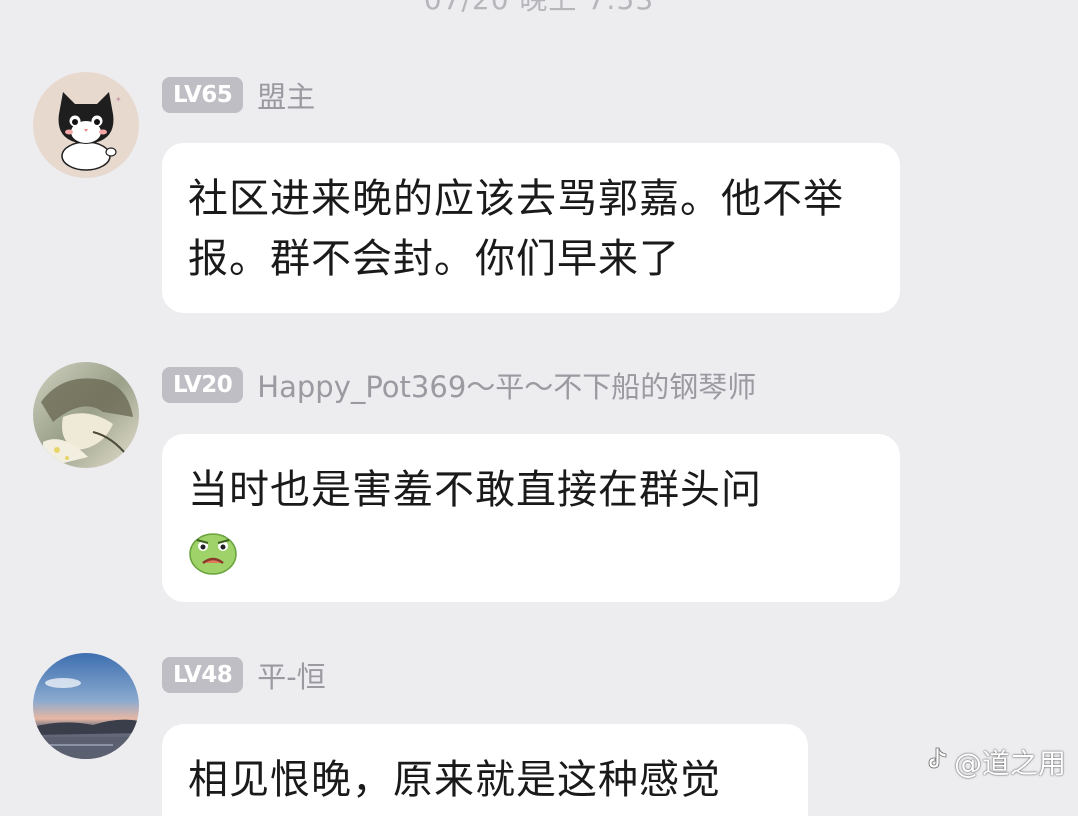 The width and height of the screenshot is (1078, 816). Describe the element at coordinates (291, 675) in the screenshot. I see `sender-nickname: 平-恒` at that location.